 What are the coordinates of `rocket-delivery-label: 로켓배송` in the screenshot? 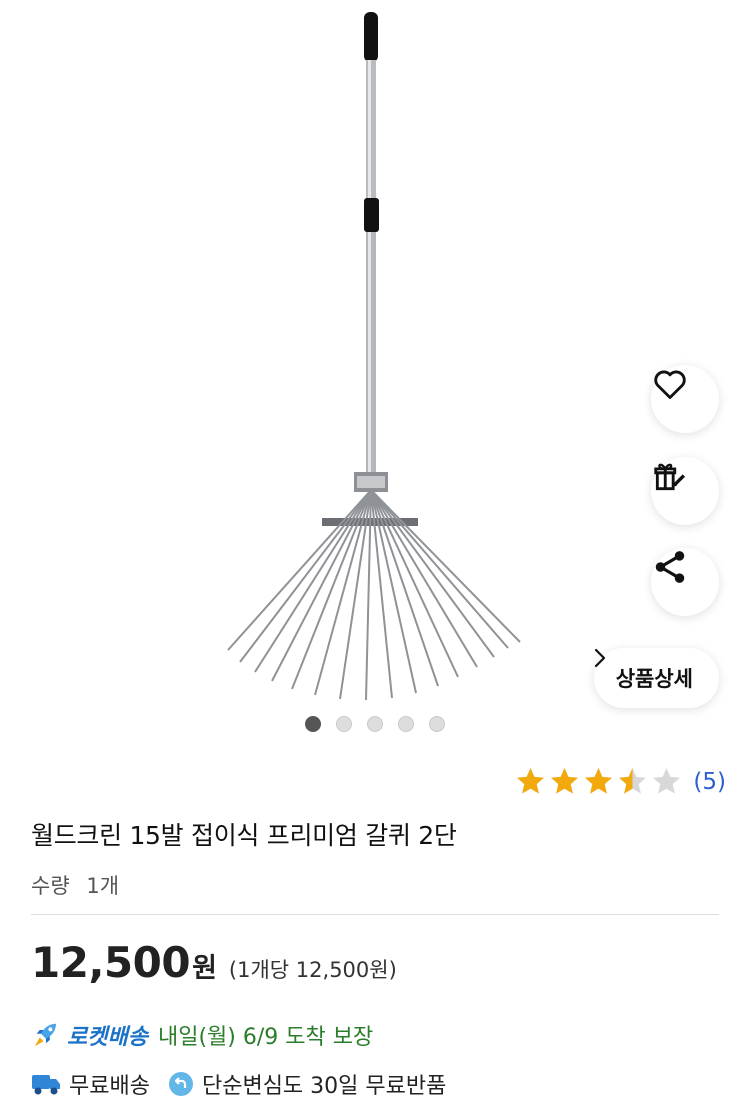 It's located at (107, 1037).